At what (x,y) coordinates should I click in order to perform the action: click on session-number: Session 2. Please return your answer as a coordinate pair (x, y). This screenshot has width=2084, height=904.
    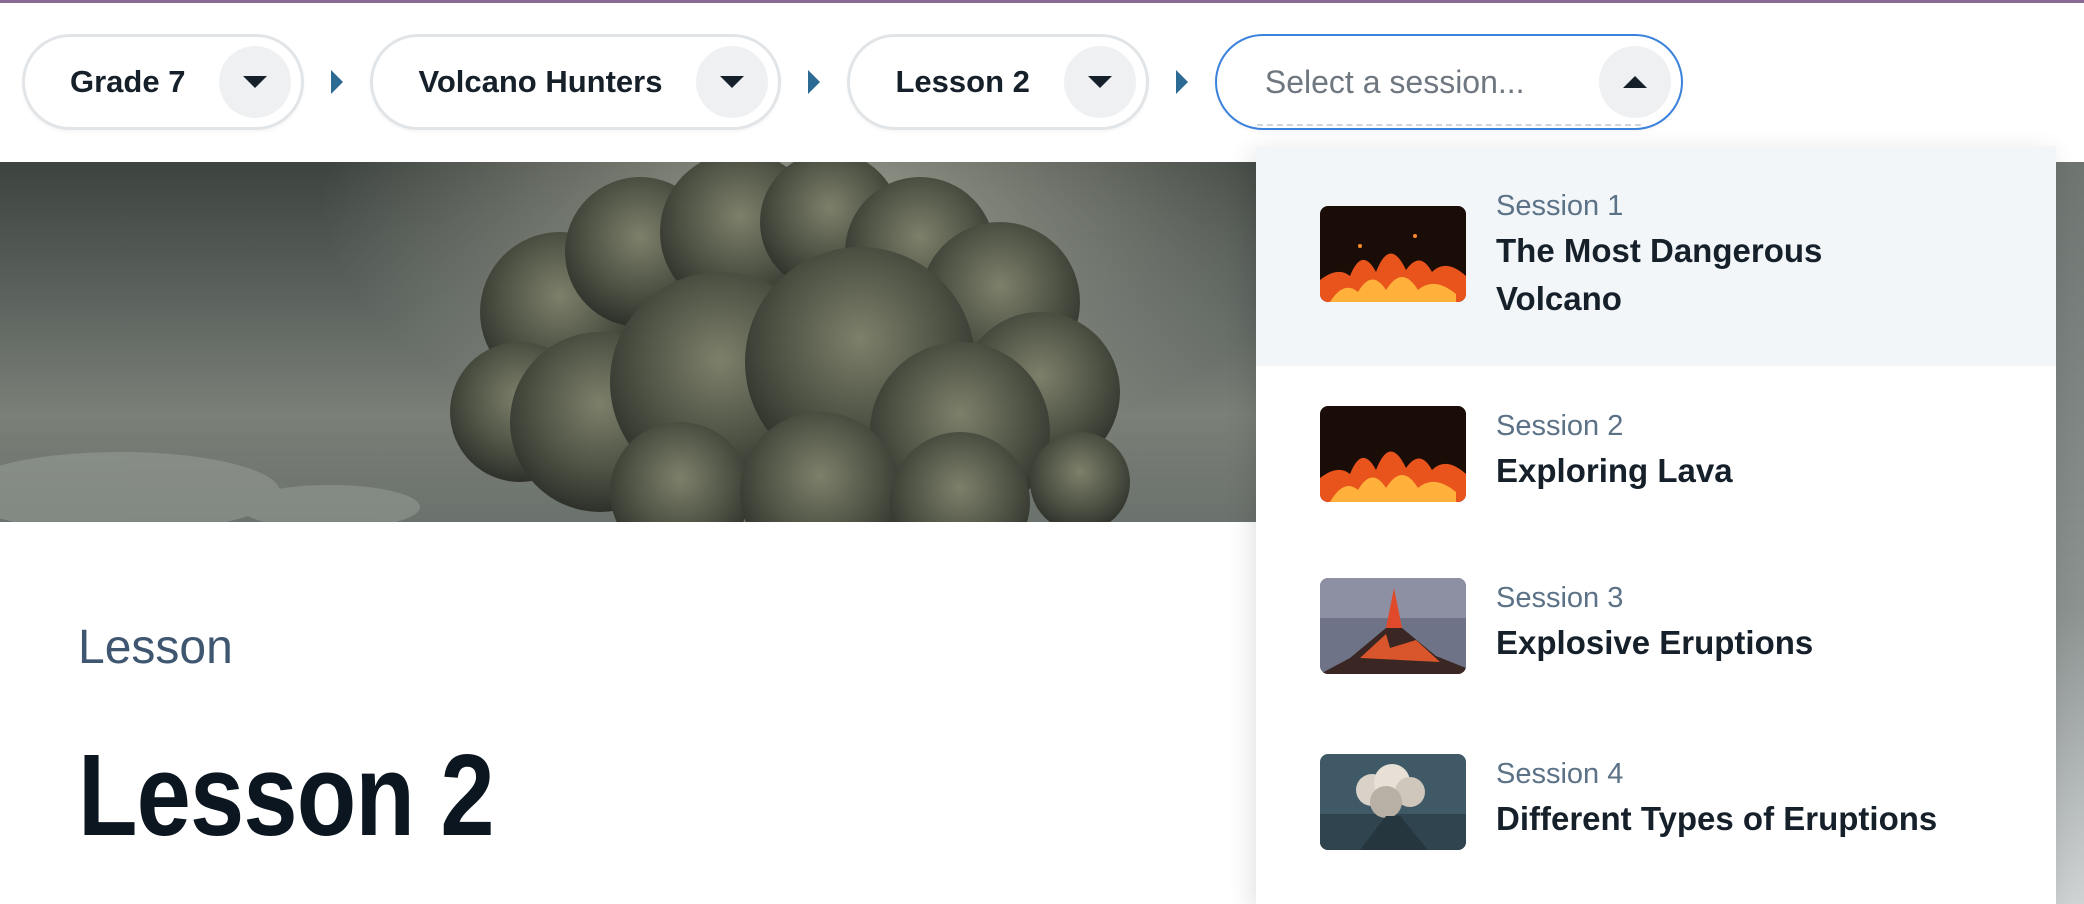
    Looking at the image, I should click on (1560, 426).